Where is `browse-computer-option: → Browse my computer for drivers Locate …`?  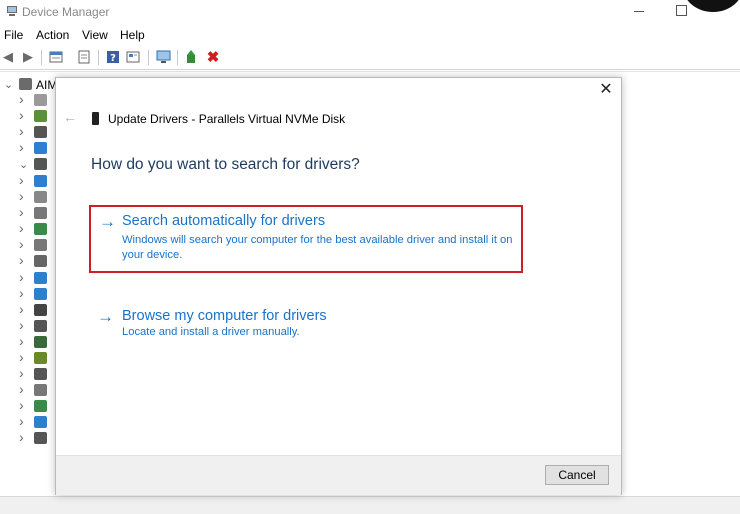 browse-computer-option: → Browse my computer for drivers Locate … is located at coordinates (306, 327).